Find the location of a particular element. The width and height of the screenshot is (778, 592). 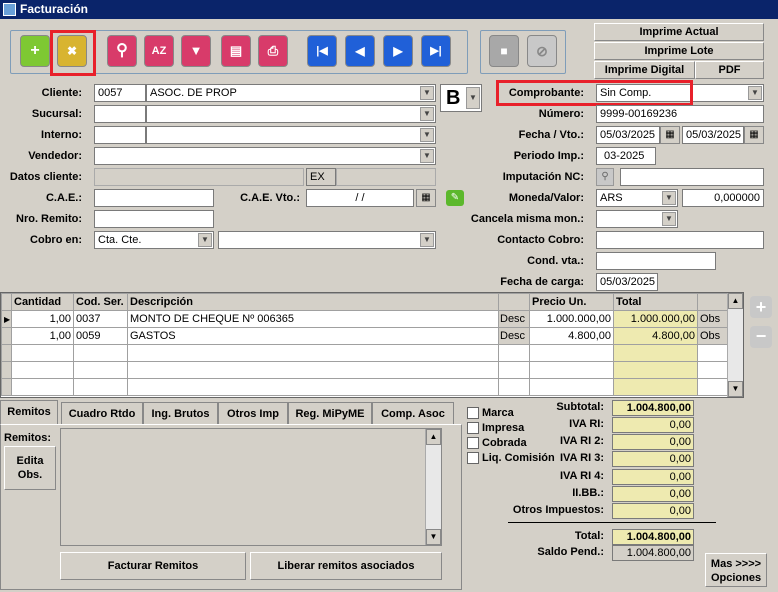

cell-descripcion: GASTOS is located at coordinates (313, 336).